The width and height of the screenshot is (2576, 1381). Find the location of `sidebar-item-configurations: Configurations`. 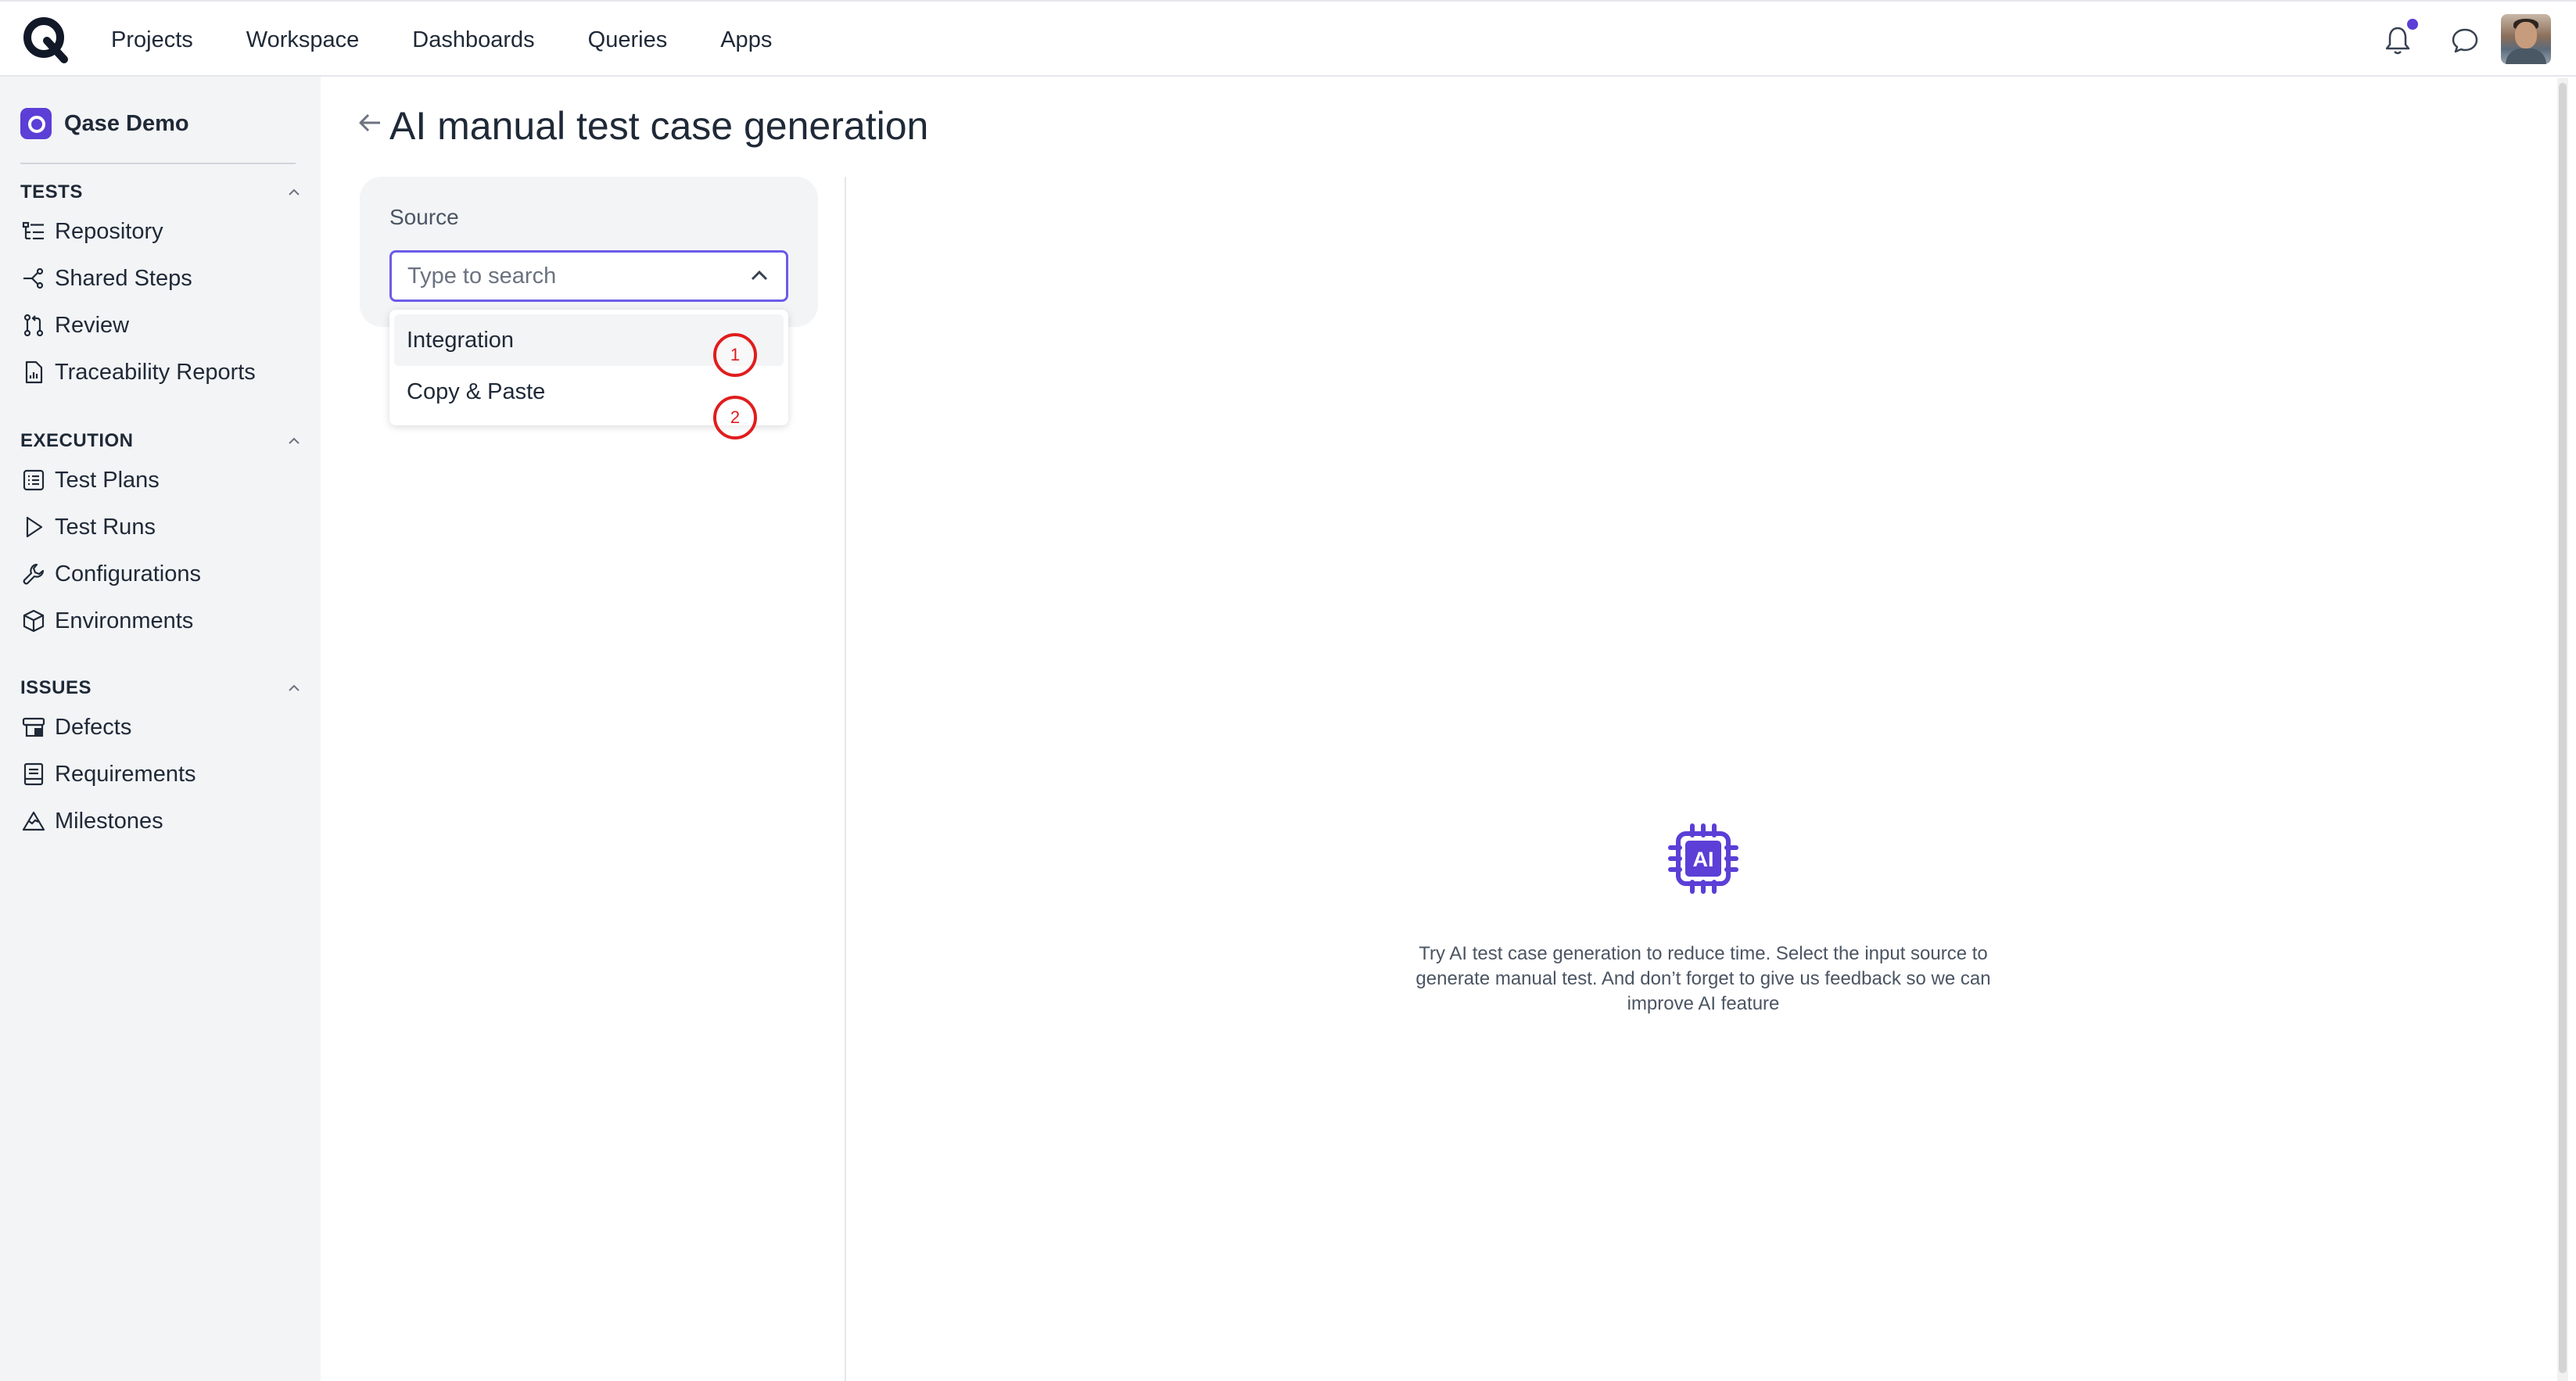

sidebar-item-configurations: Configurations is located at coordinates (161, 574).